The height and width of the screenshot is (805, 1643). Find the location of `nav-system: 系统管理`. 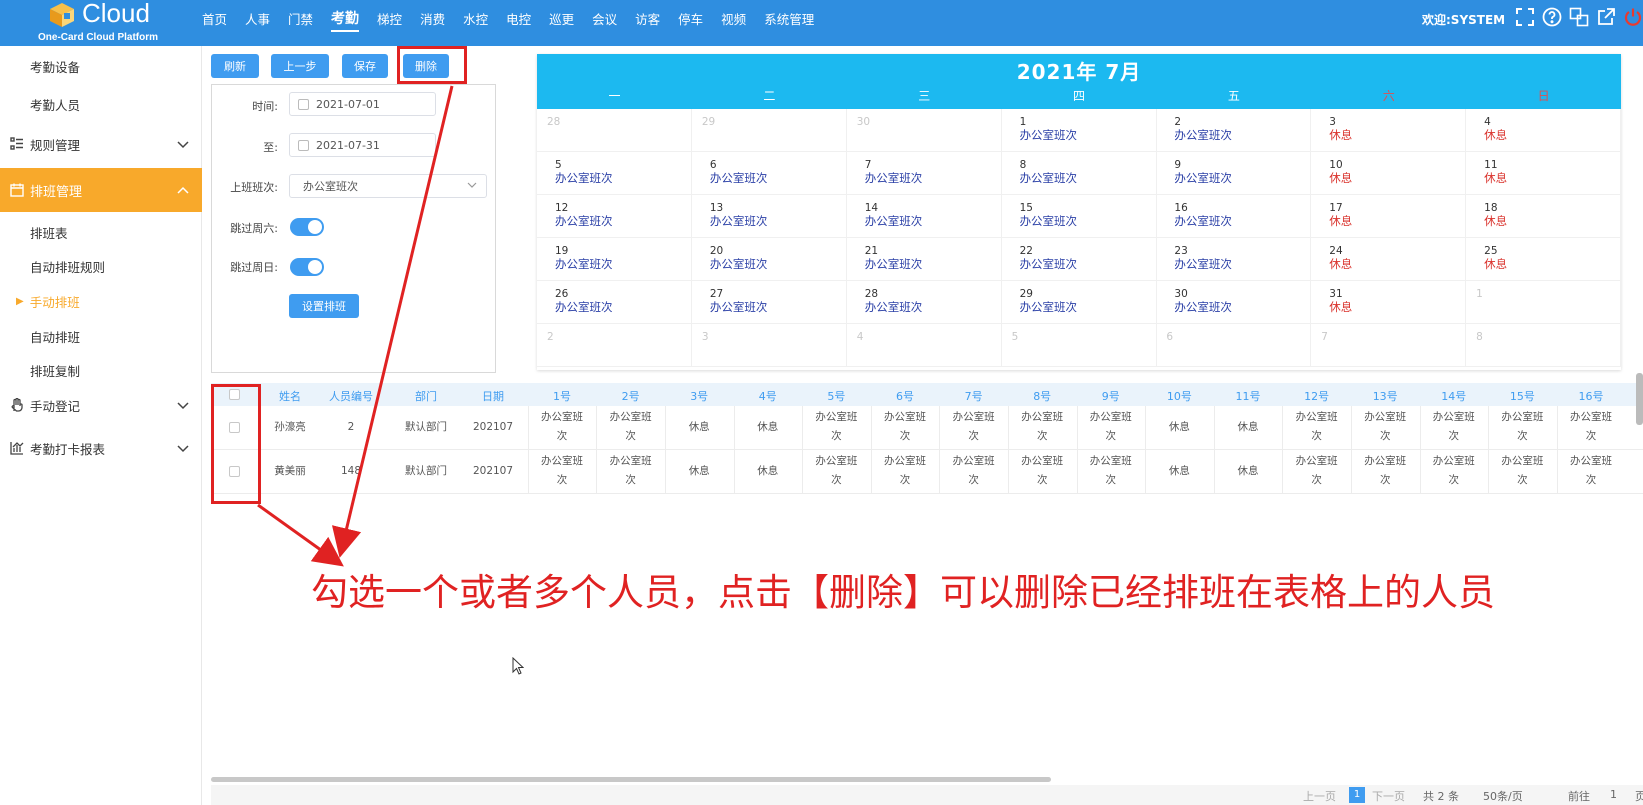

nav-system: 系统管理 is located at coordinates (789, 16).